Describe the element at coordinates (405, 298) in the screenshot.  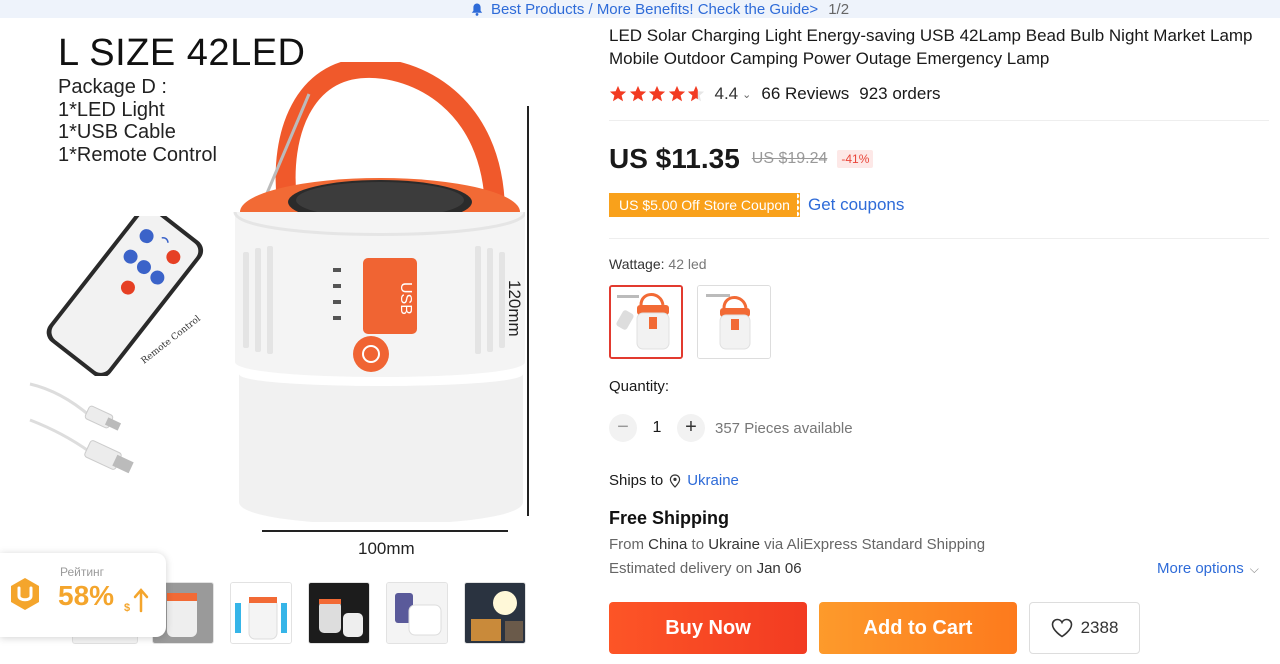
I see `lamp-usb-text: USB` at that location.